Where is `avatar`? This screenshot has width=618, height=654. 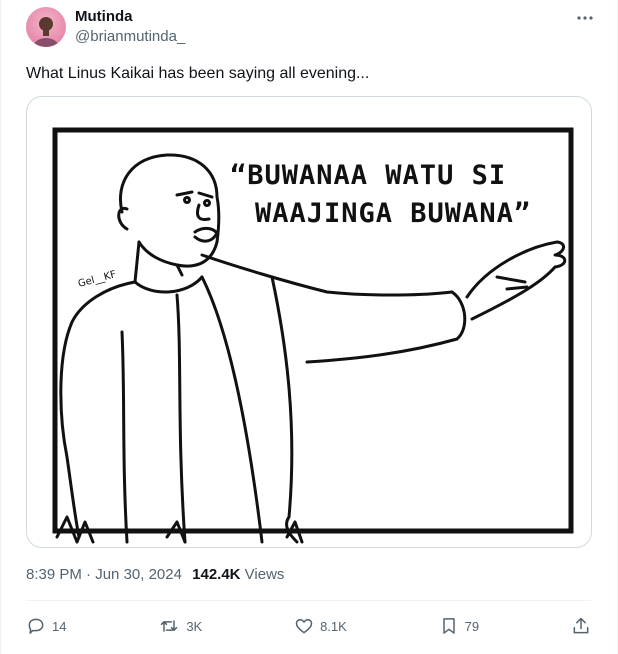 avatar is located at coordinates (46, 27).